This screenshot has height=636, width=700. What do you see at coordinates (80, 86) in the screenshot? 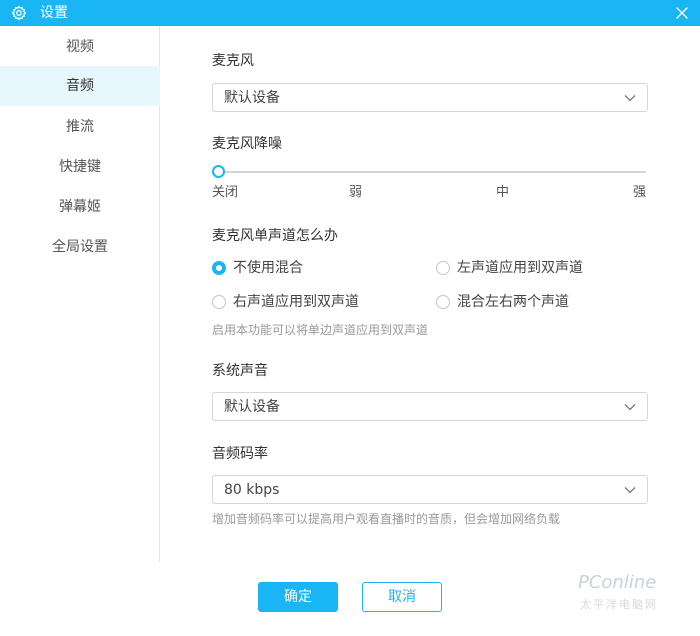
I see `sidebar-item-audio: 音频` at bounding box center [80, 86].